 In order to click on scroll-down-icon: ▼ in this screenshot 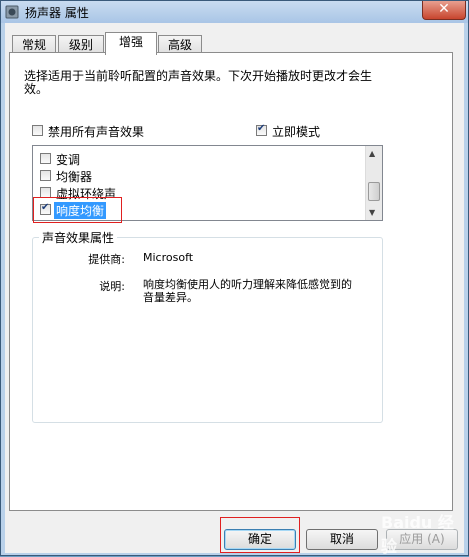, I will do `click(372, 212)`.